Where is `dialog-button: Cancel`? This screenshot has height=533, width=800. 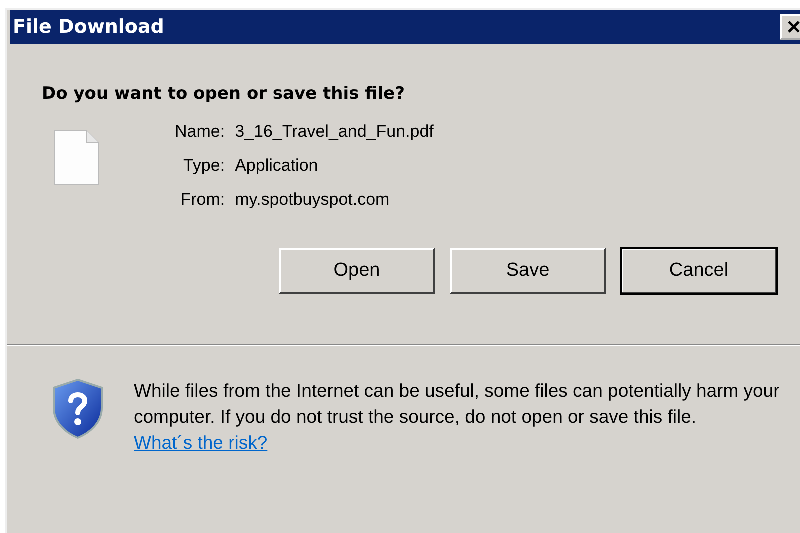
dialog-button: Cancel is located at coordinates (699, 271).